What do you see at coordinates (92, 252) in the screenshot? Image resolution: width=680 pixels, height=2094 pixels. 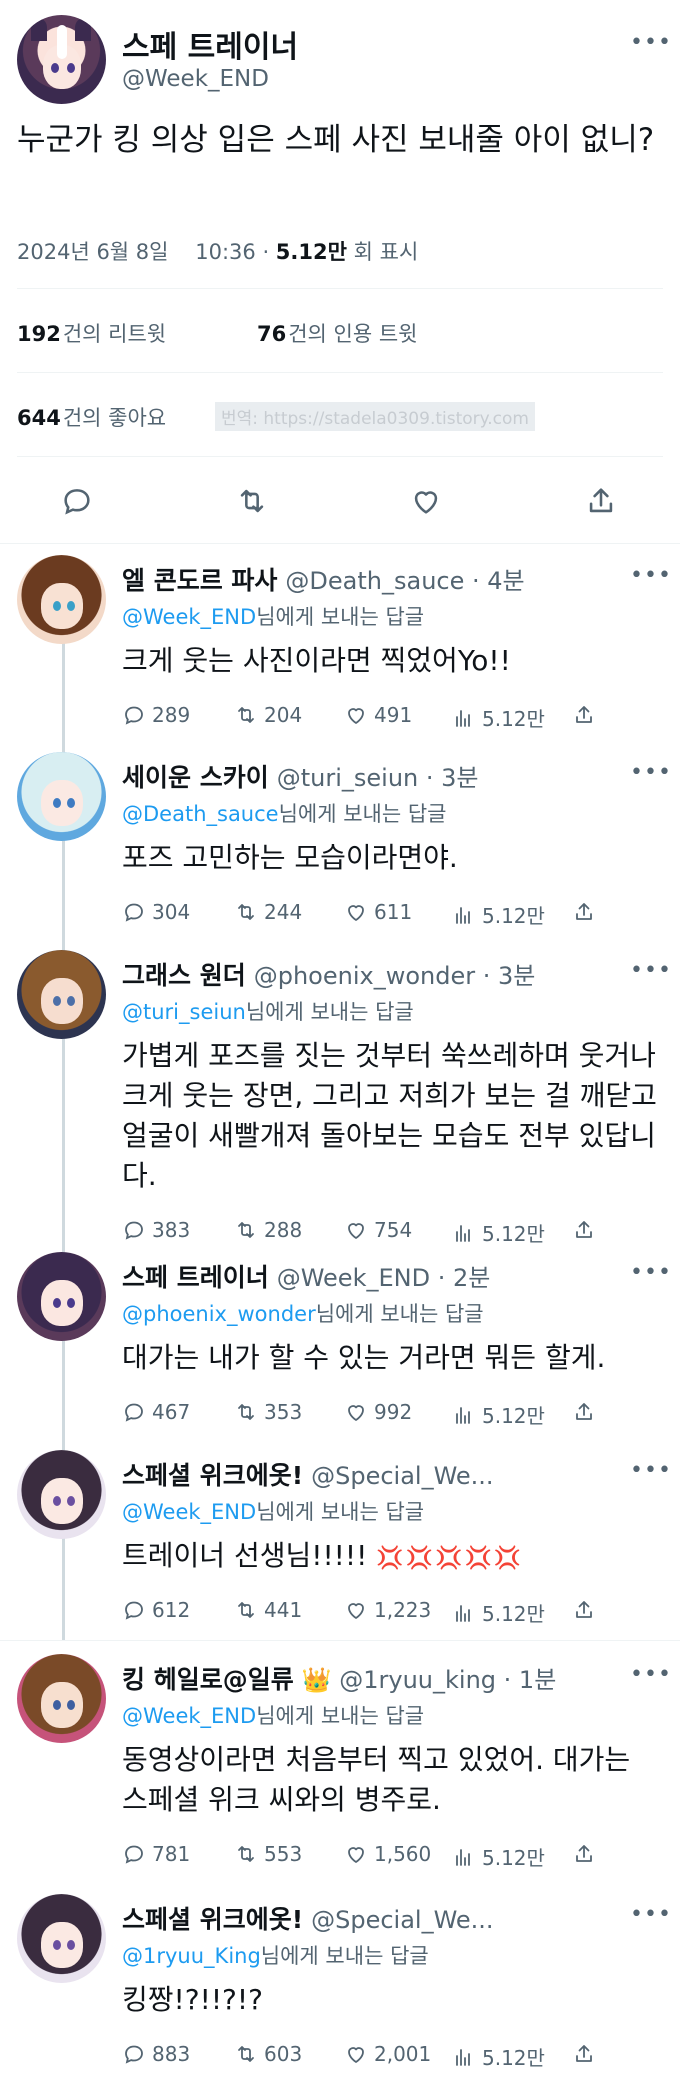 I see `tweet-date: 2024년 6월 8일` at bounding box center [92, 252].